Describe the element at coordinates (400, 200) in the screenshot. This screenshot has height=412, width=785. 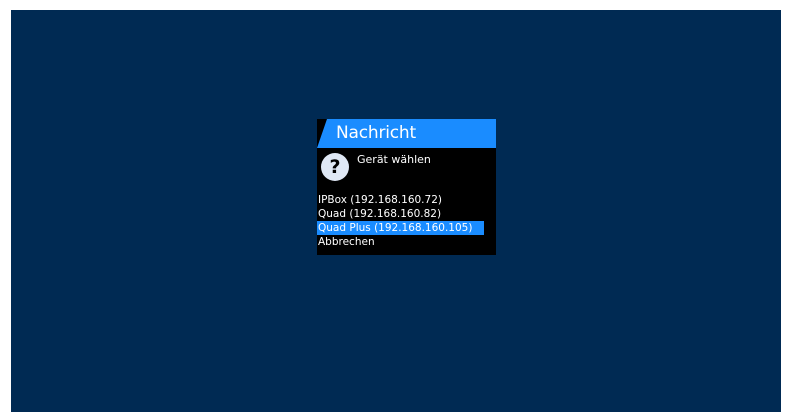
I see `option-ipbox: IPBox (192.168.160.72)` at that location.